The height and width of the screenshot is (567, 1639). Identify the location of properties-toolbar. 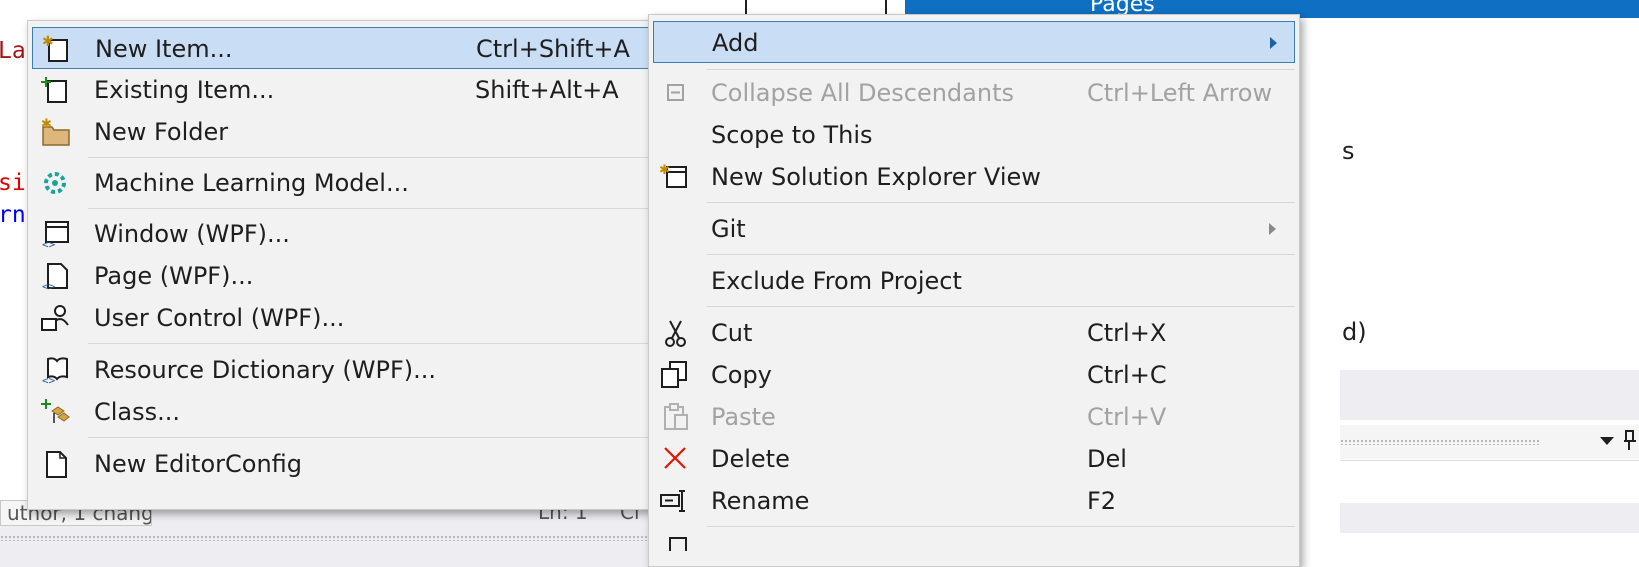
(1489, 442).